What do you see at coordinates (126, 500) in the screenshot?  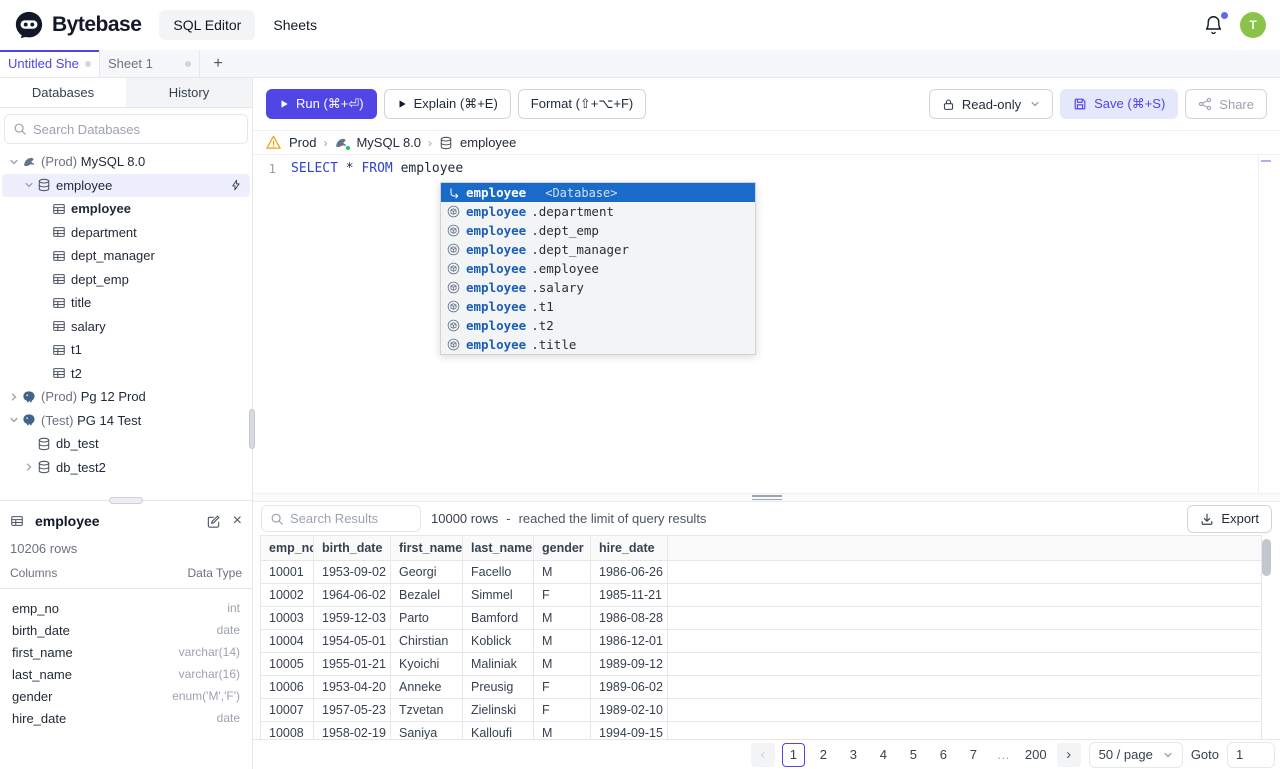 I see `panel-resize-handle` at bounding box center [126, 500].